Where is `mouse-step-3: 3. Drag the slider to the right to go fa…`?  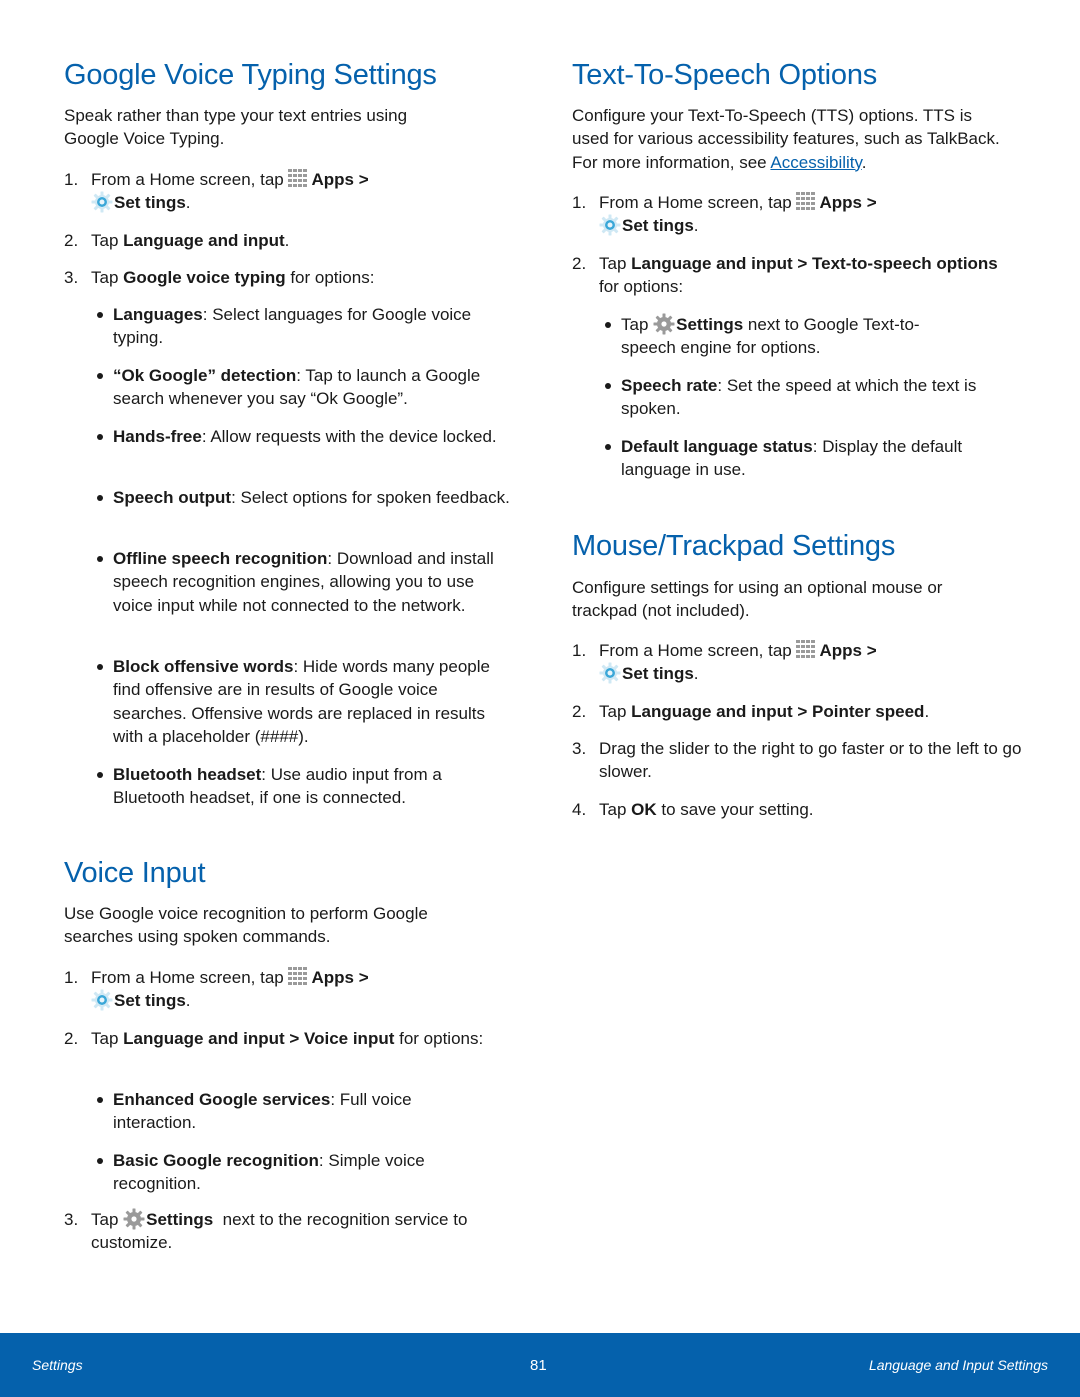 mouse-step-3: 3. Drag the slider to the right to go fa… is located at coordinates (797, 760).